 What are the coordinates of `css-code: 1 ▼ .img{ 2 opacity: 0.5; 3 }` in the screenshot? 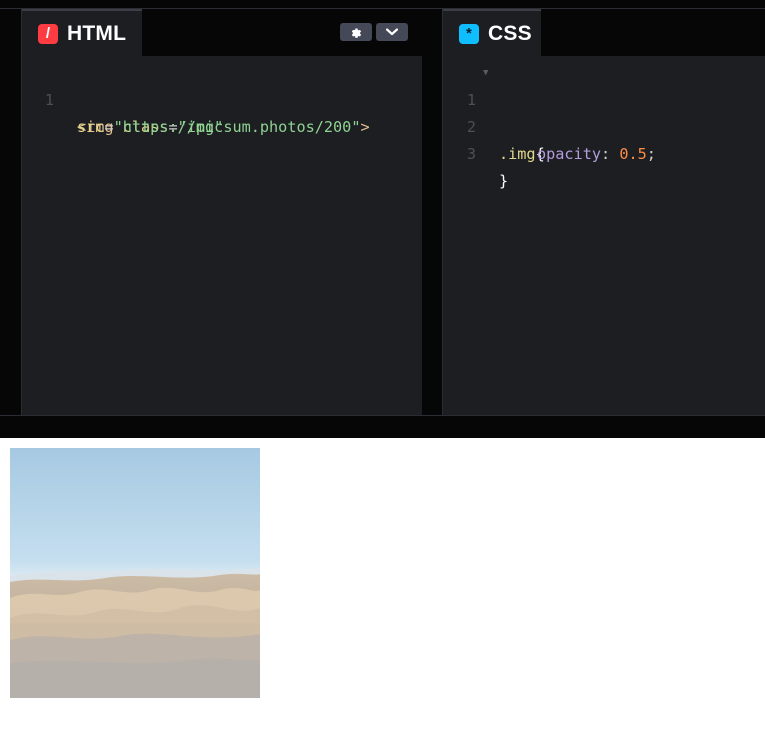 It's located at (604, 125).